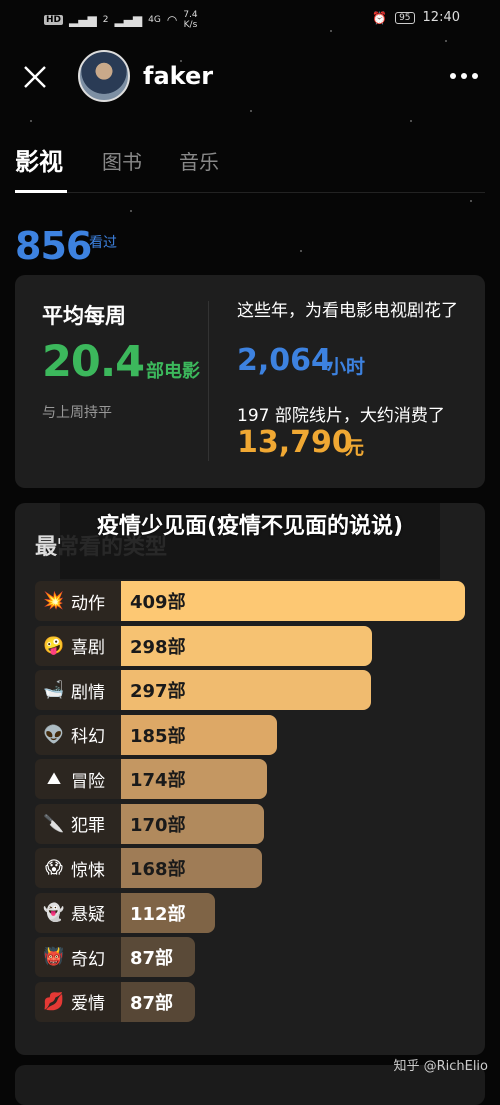  What do you see at coordinates (441, 17) in the screenshot?
I see `clock: 12:40` at bounding box center [441, 17].